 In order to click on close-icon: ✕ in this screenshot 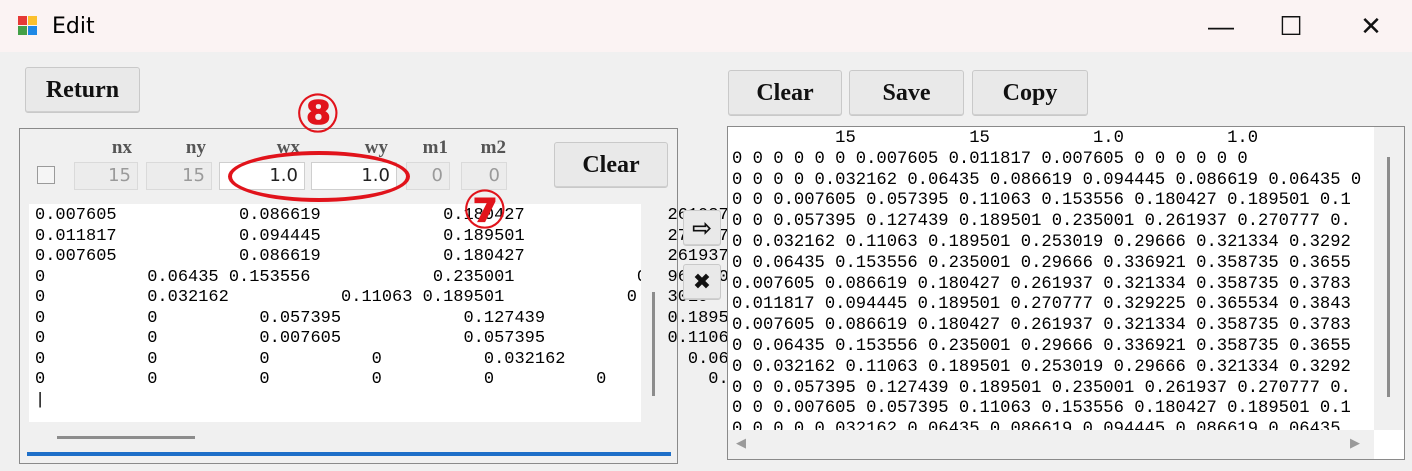, I will do `click(1371, 25)`.